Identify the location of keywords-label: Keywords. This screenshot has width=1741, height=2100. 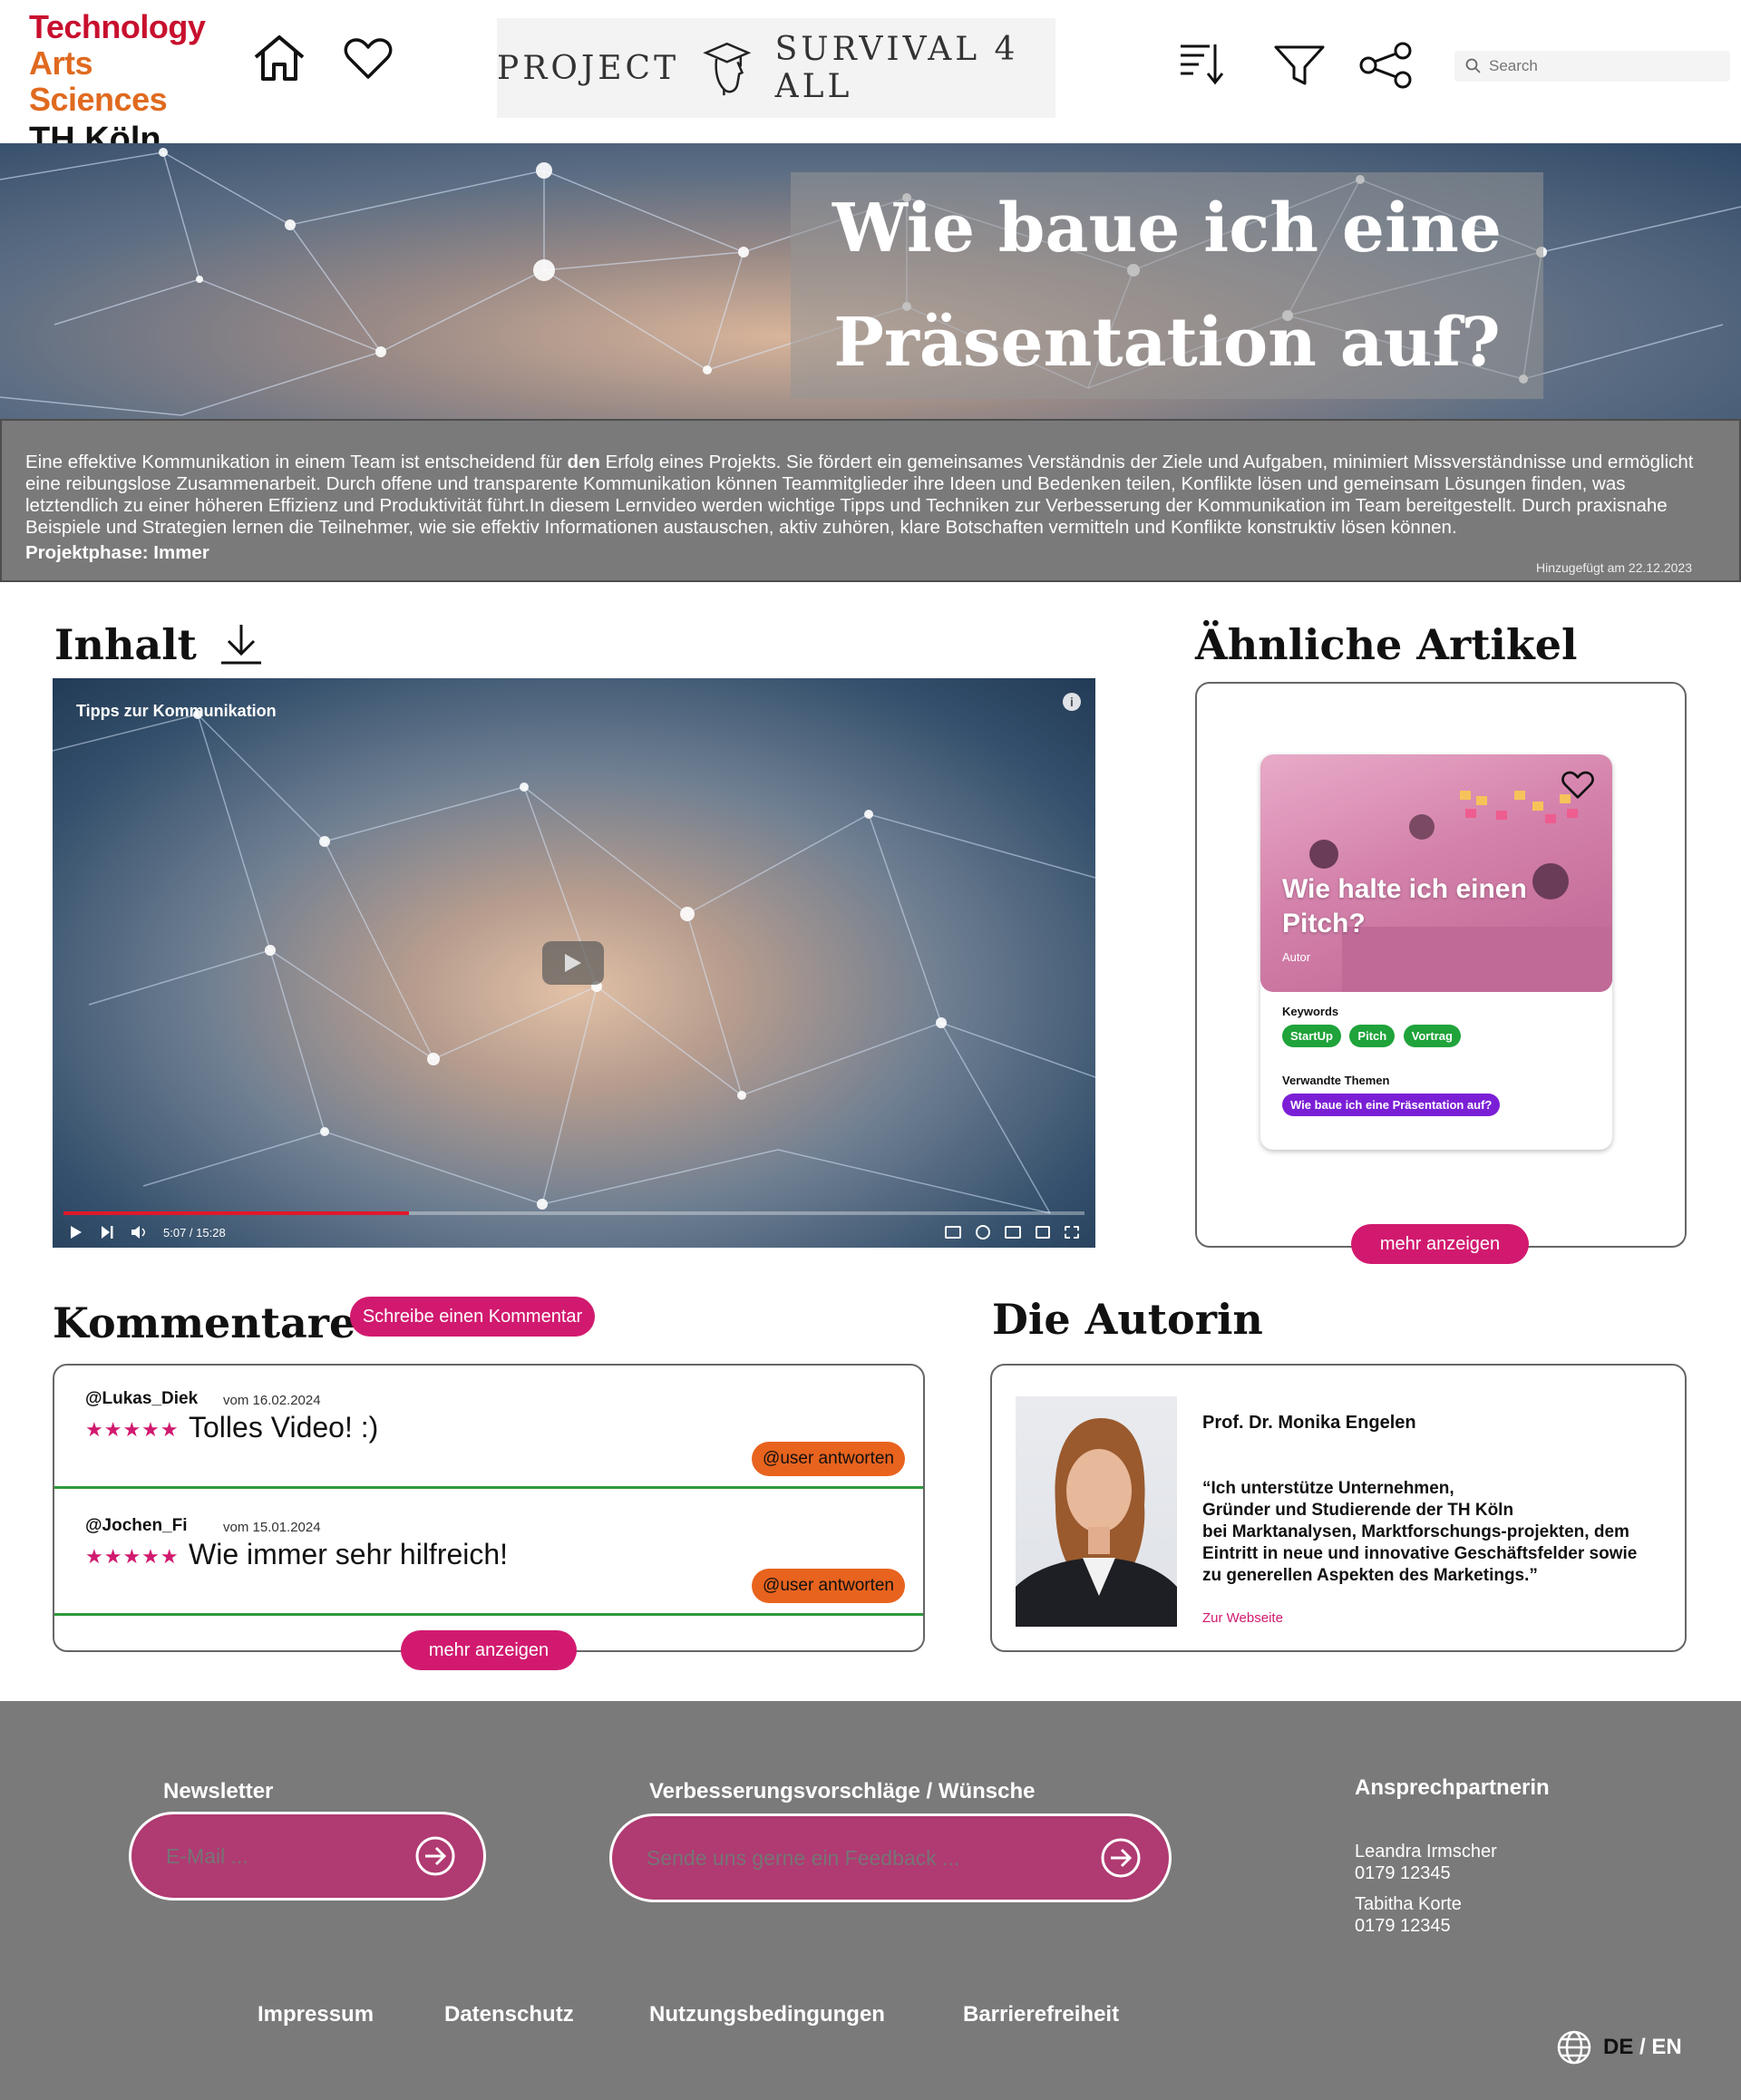
(1310, 1011).